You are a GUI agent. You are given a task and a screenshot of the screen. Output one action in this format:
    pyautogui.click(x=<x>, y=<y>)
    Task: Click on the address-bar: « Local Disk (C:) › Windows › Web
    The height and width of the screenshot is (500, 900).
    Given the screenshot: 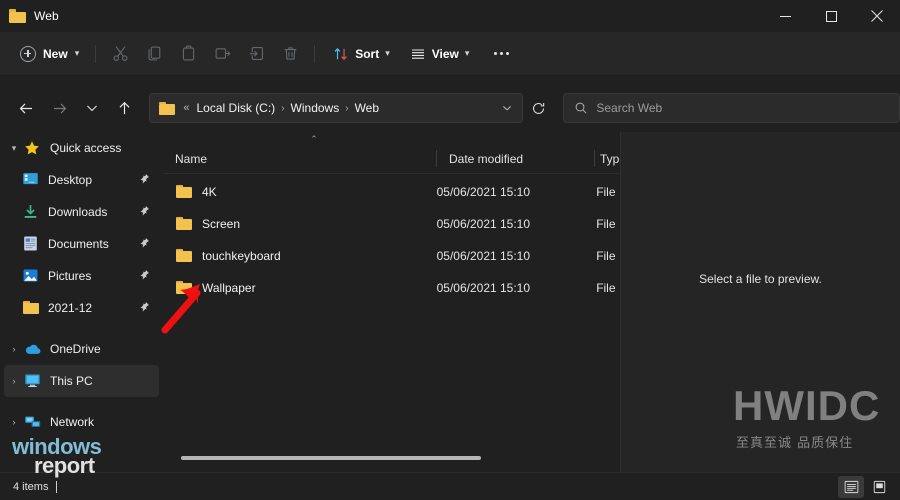 What is the action you would take?
    pyautogui.click(x=336, y=108)
    